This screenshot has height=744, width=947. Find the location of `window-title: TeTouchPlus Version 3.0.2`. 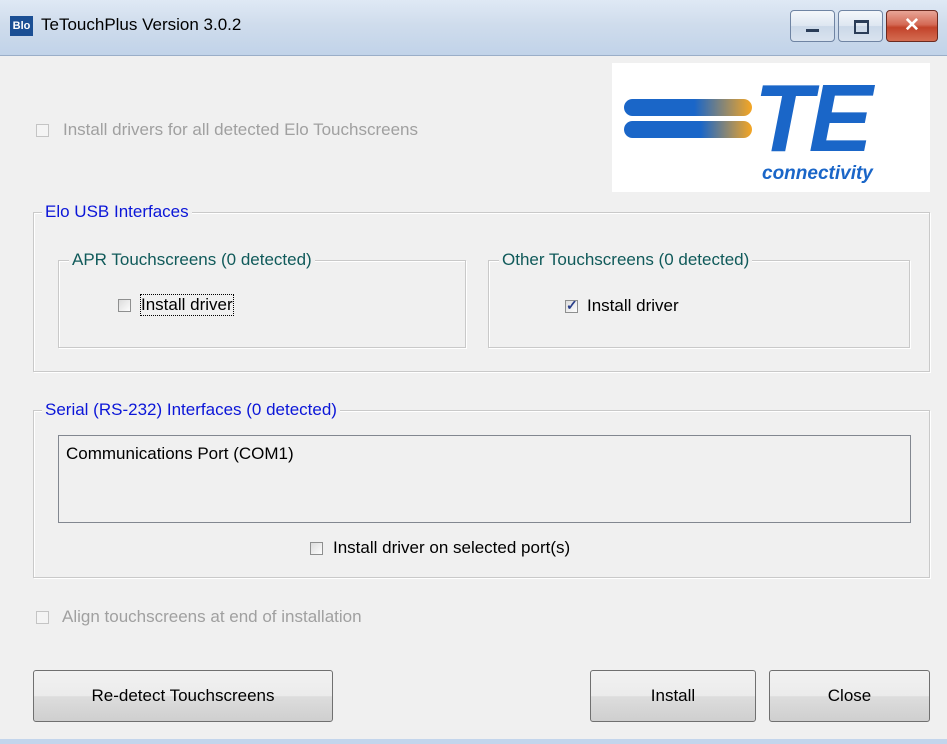

window-title: TeTouchPlus Version 3.0.2 is located at coordinates (141, 24).